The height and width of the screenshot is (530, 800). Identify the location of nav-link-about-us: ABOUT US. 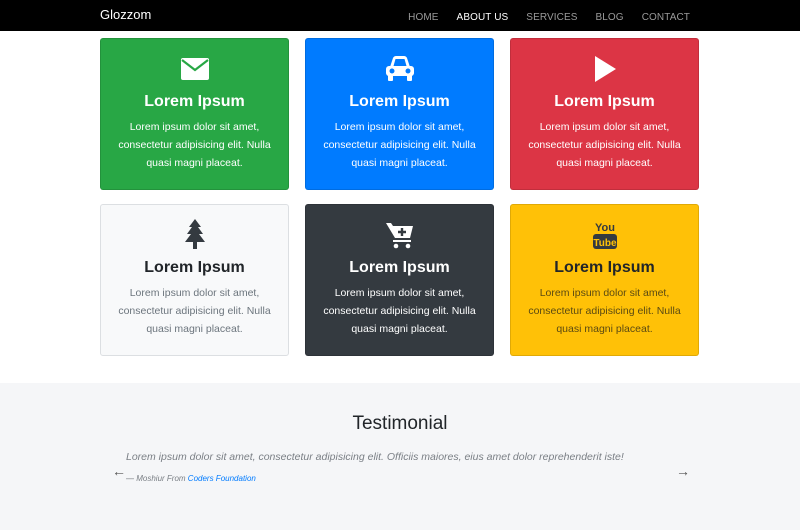
(483, 17).